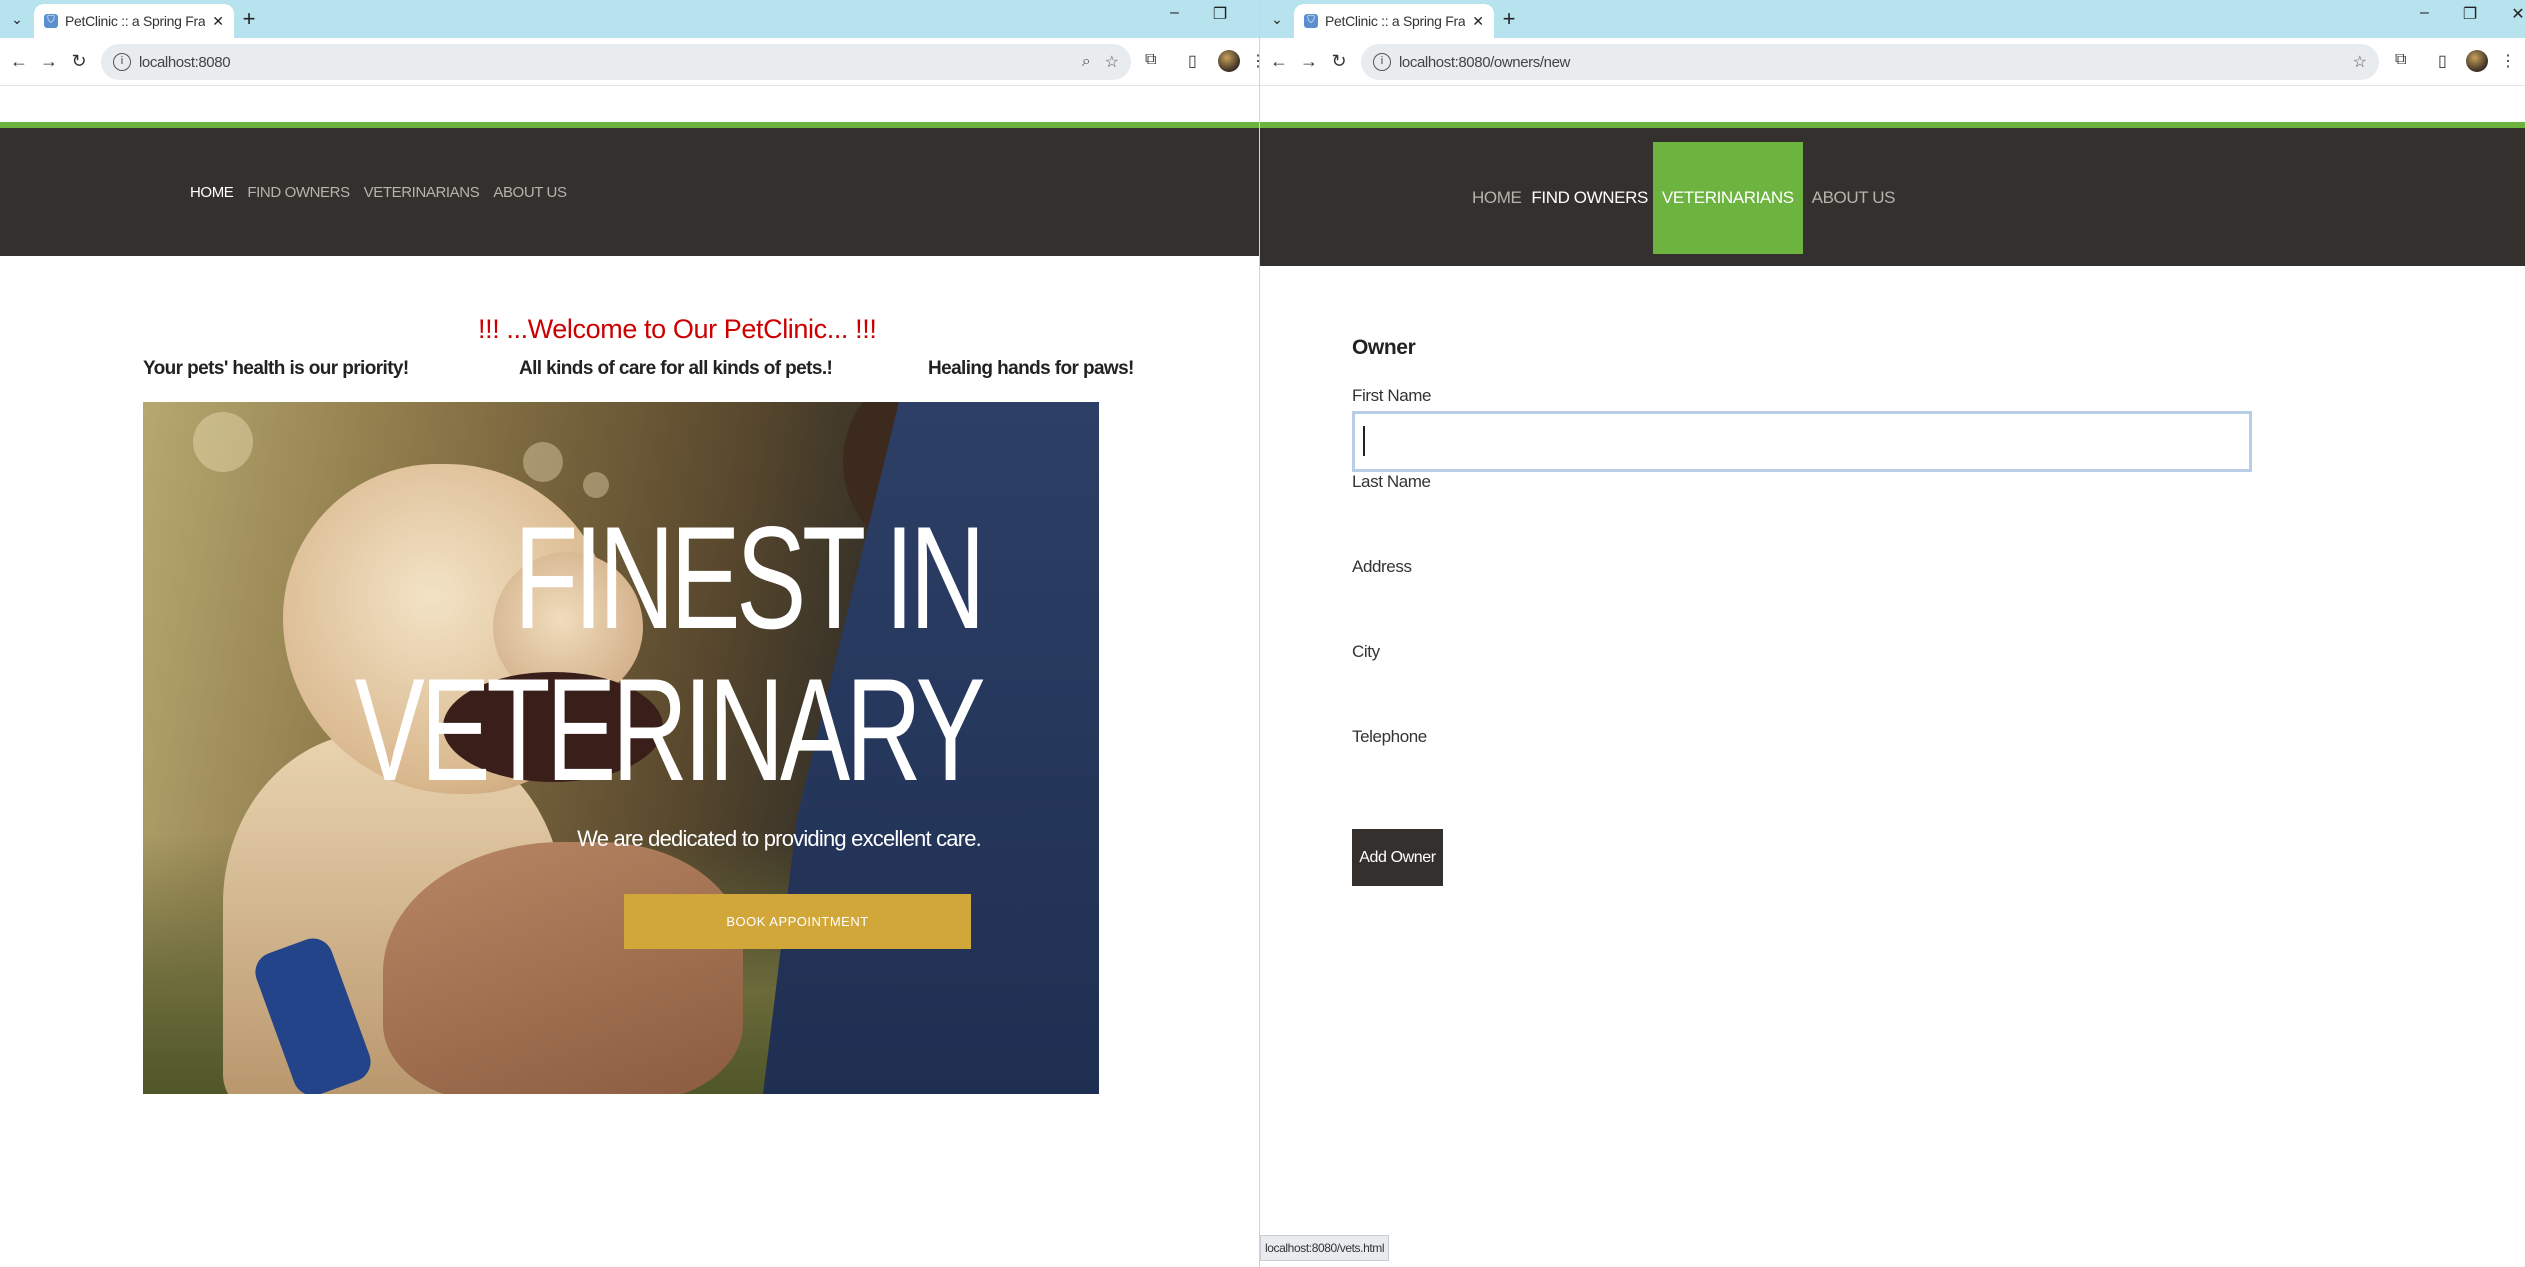 This screenshot has height=1267, width=2525. What do you see at coordinates (1325, 1248) in the screenshot?
I see `status-bar-url: localhost:8080/vets.html` at bounding box center [1325, 1248].